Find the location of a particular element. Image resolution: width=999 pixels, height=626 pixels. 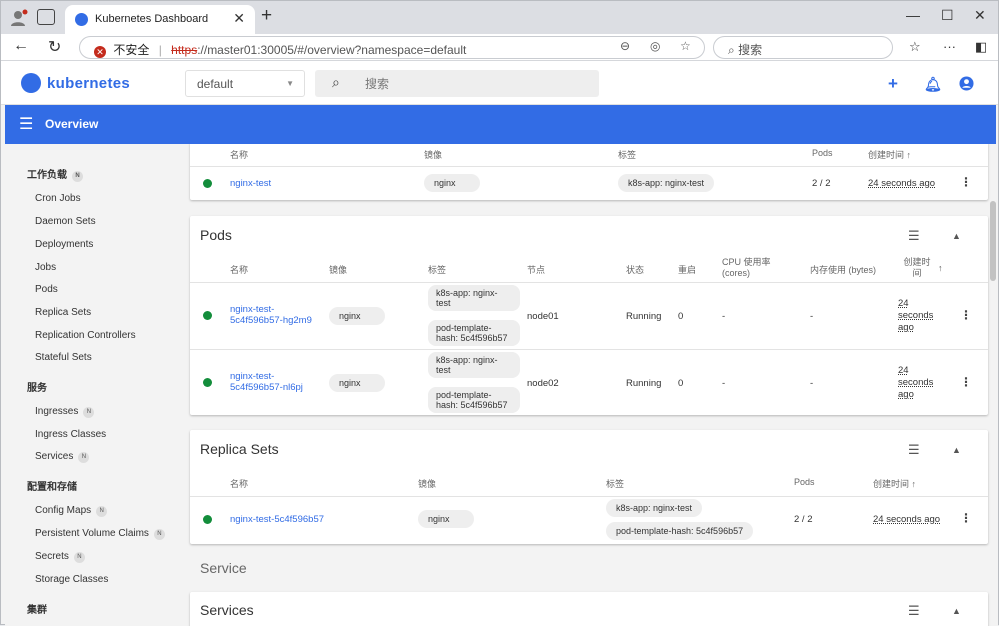

sidebar-item-cron-jobs: Cron Jobs is located at coordinates (58, 198).